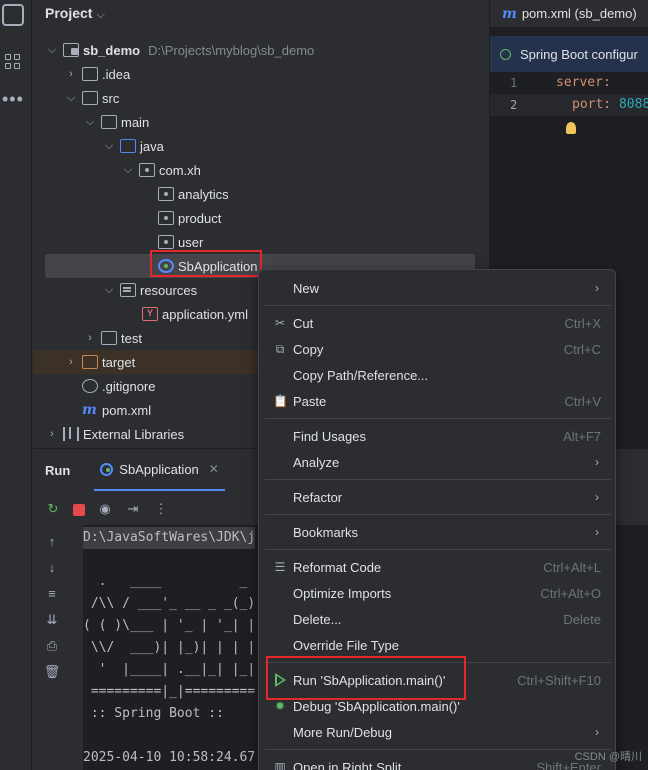 Image resolution: width=648 pixels, height=770 pixels. Describe the element at coordinates (514, 83) in the screenshot. I see `line-number: 1` at that location.